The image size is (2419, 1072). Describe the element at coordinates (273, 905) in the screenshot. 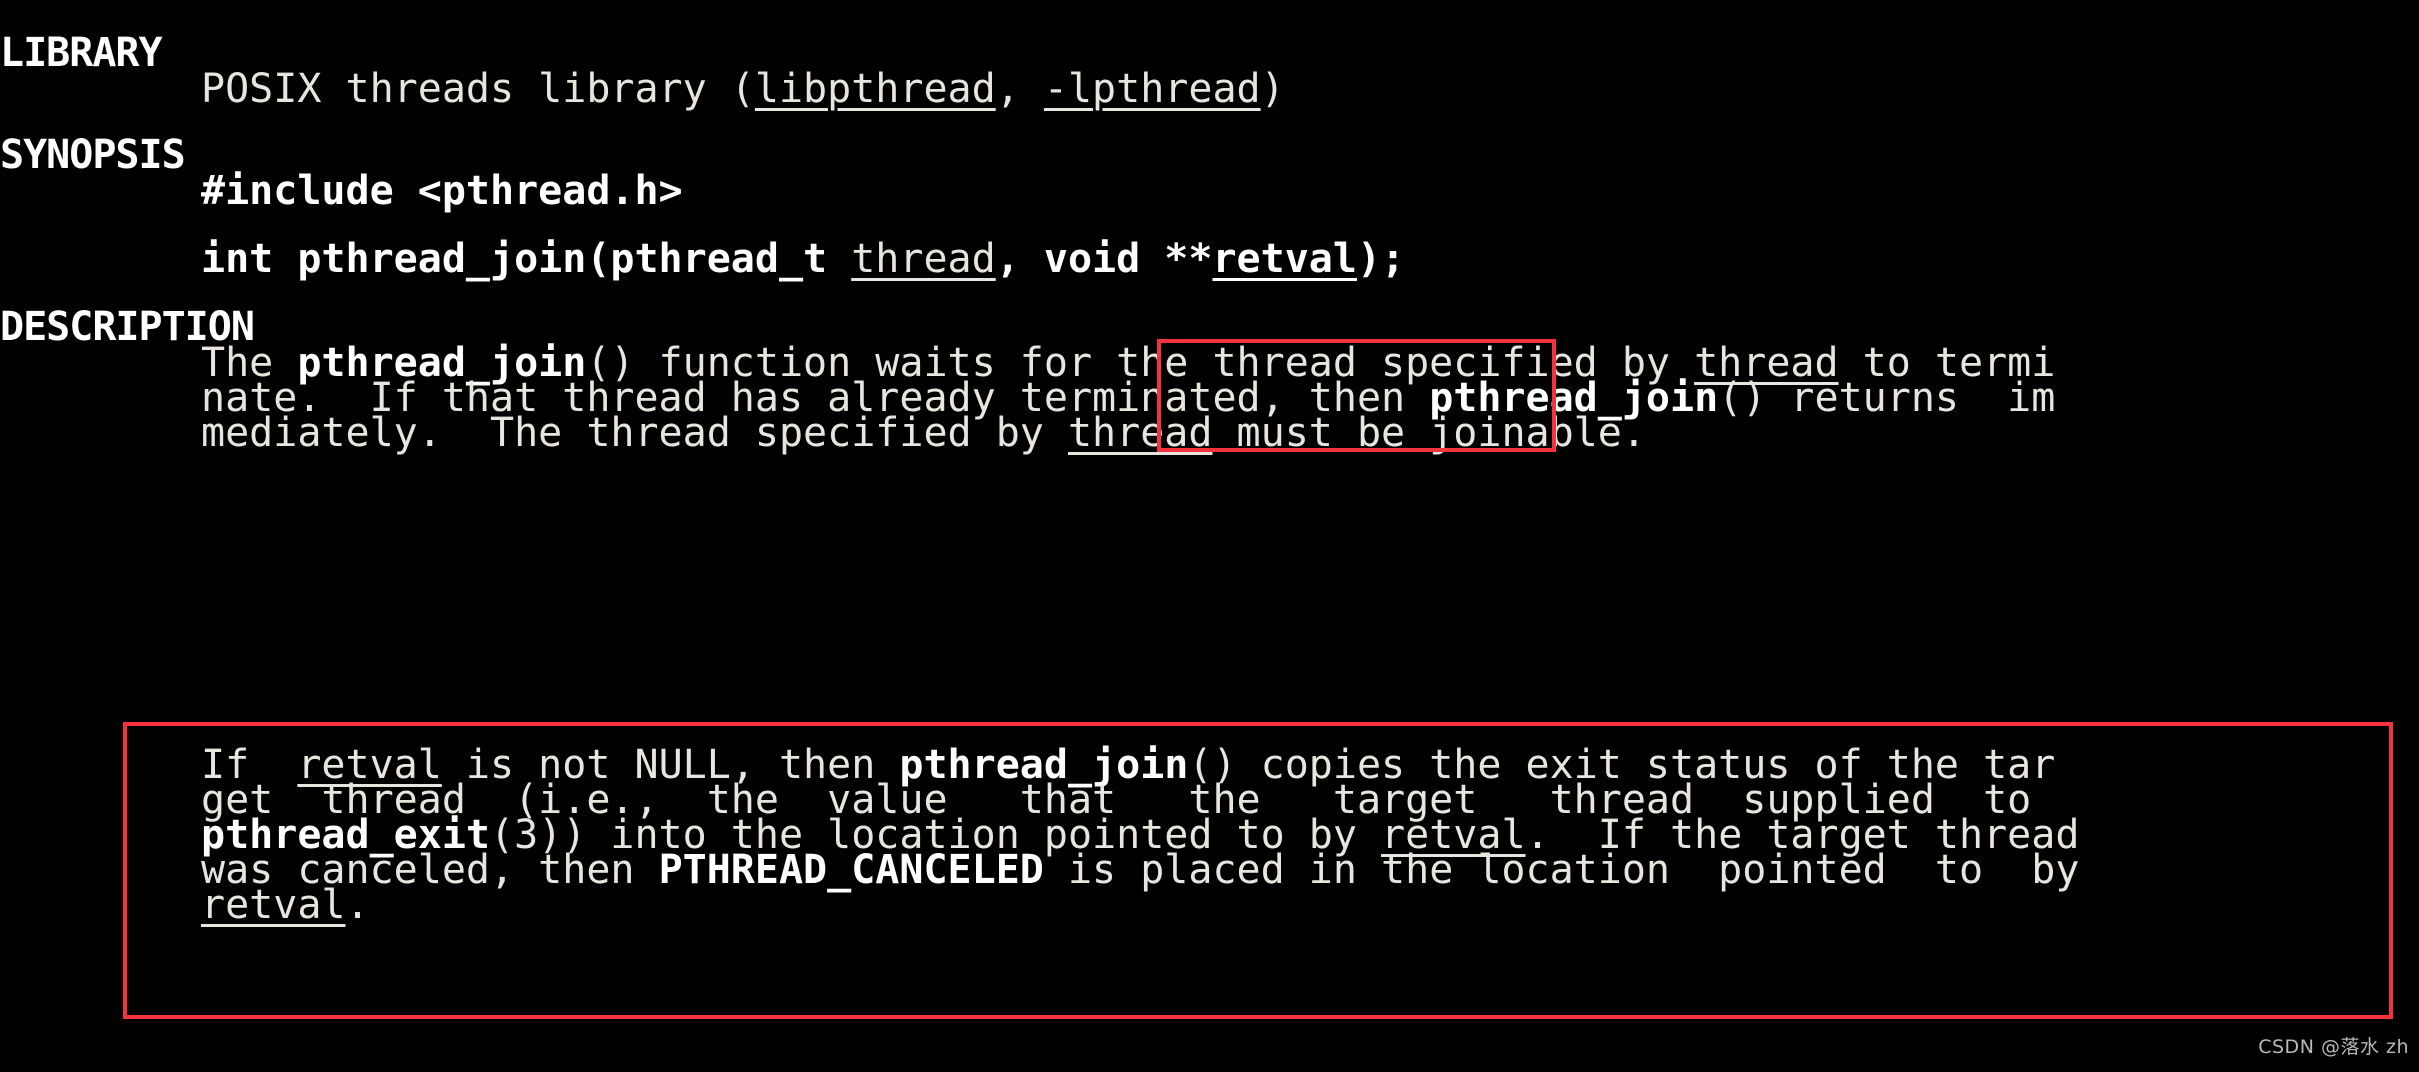

I see `desc-p2-l5-arg-retval: retval` at that location.